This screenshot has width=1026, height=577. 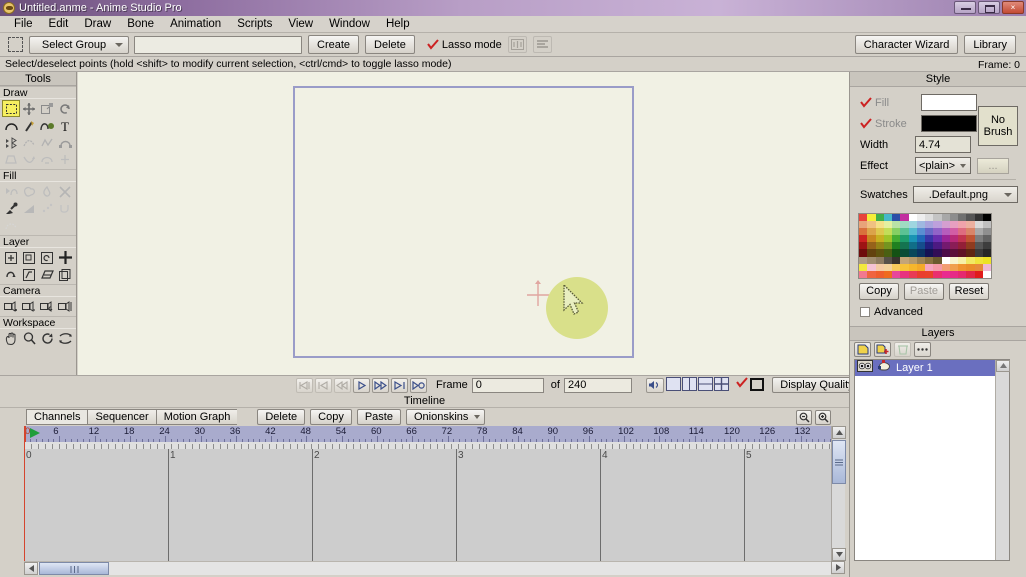 I want to click on gradient-tool, so click(x=29, y=208).